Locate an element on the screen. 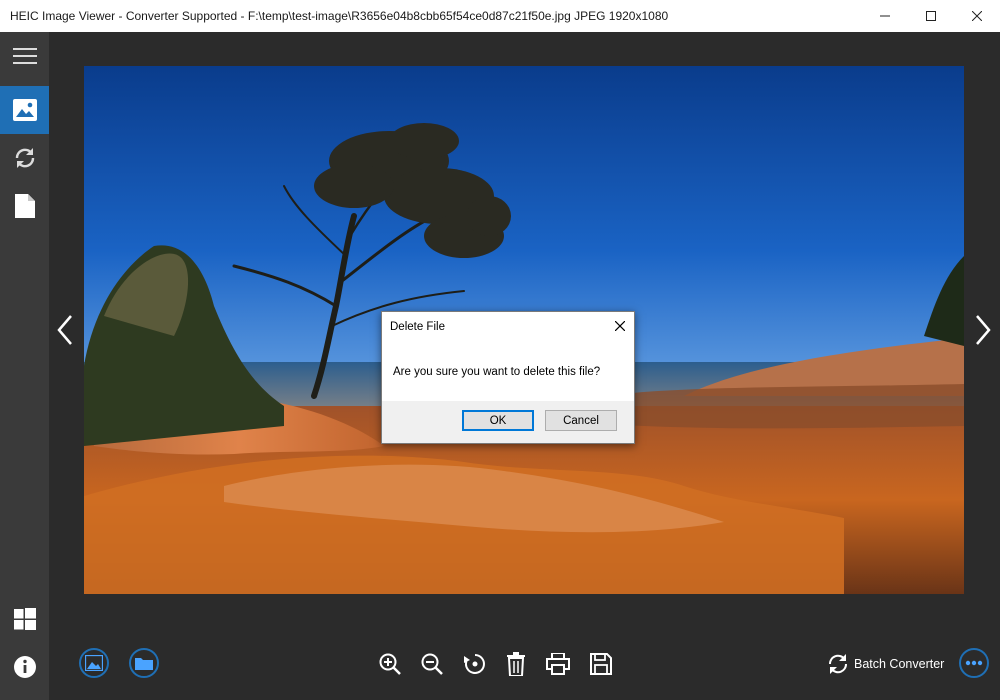 The image size is (1000, 700). image-icon is located at coordinates (24, 110).